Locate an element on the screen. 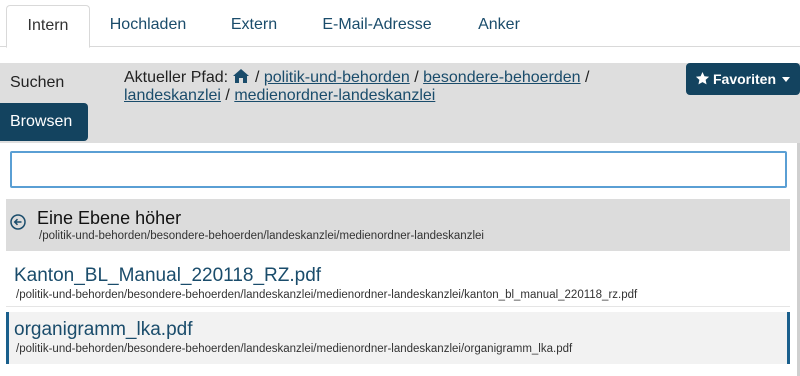  divider is located at coordinates (398, 306).